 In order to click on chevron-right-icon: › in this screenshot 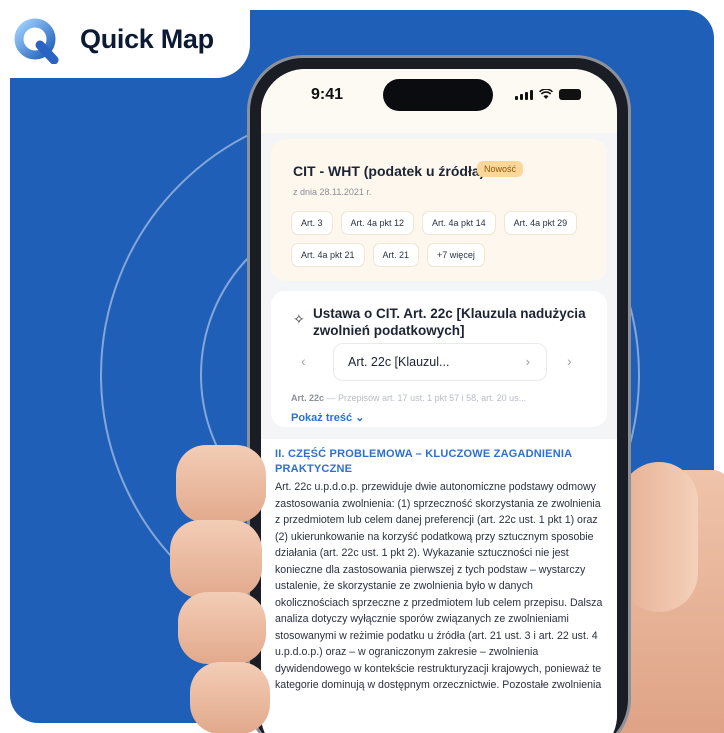, I will do `click(527, 361)`.